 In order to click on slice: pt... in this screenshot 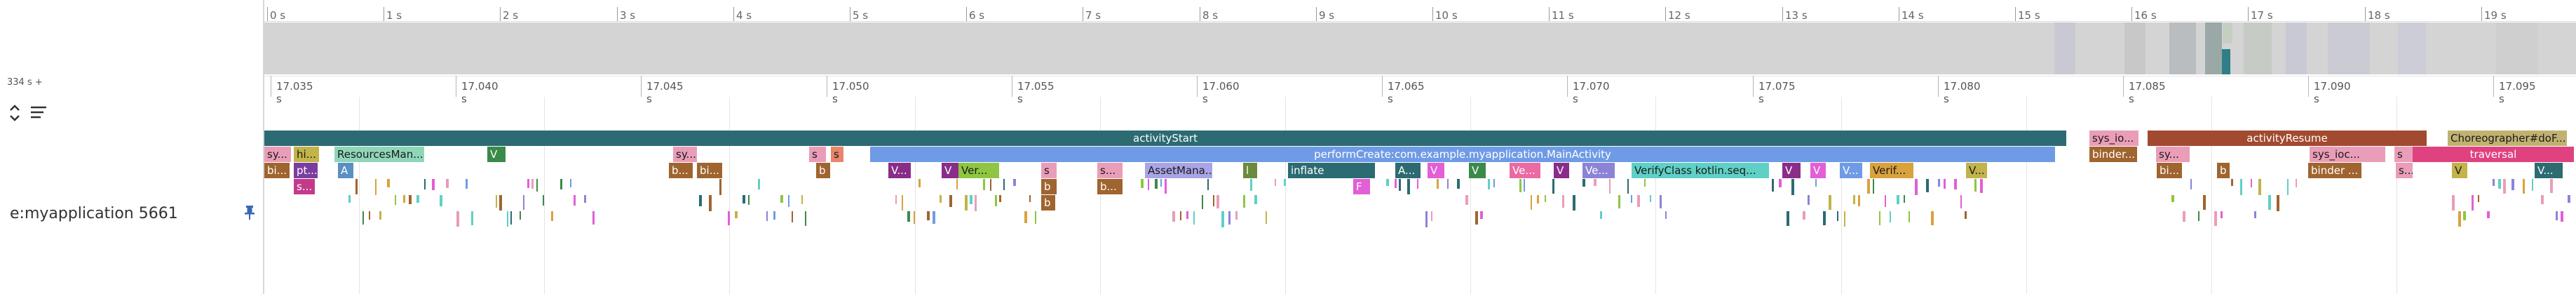, I will do `click(306, 170)`.